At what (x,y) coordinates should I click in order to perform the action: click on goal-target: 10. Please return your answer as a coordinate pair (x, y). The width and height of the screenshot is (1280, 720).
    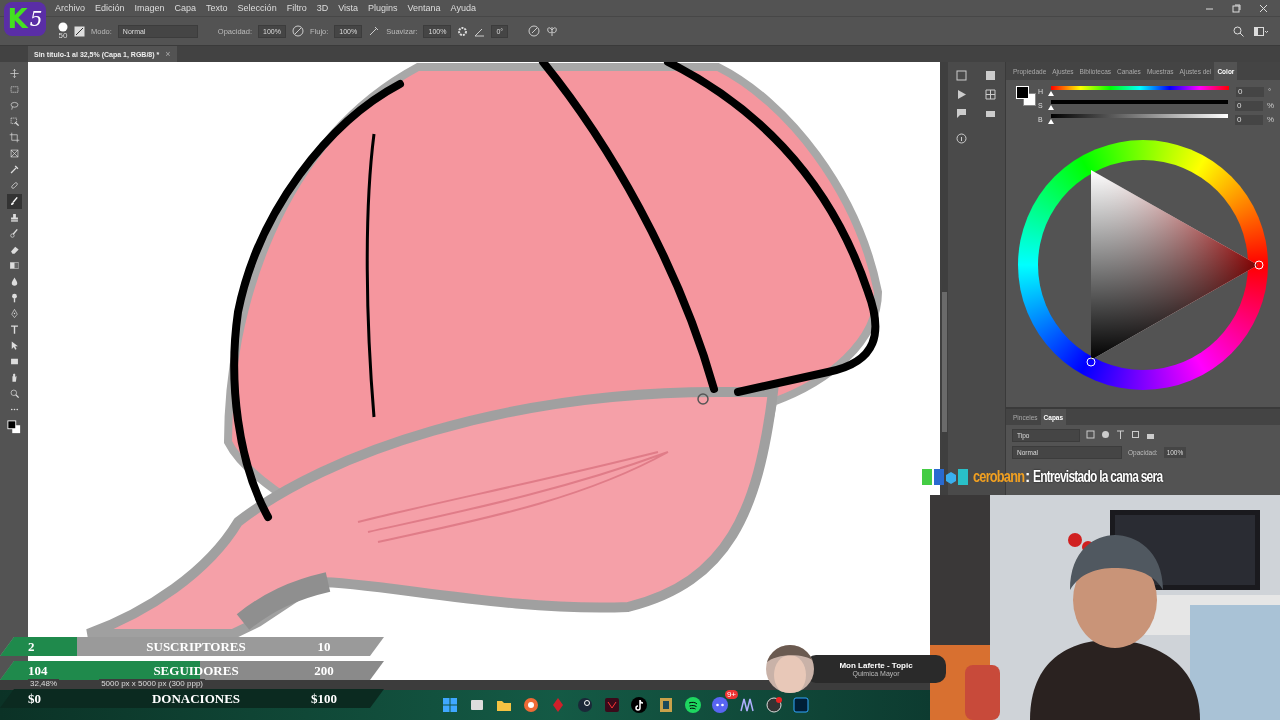
    Looking at the image, I should click on (324, 646).